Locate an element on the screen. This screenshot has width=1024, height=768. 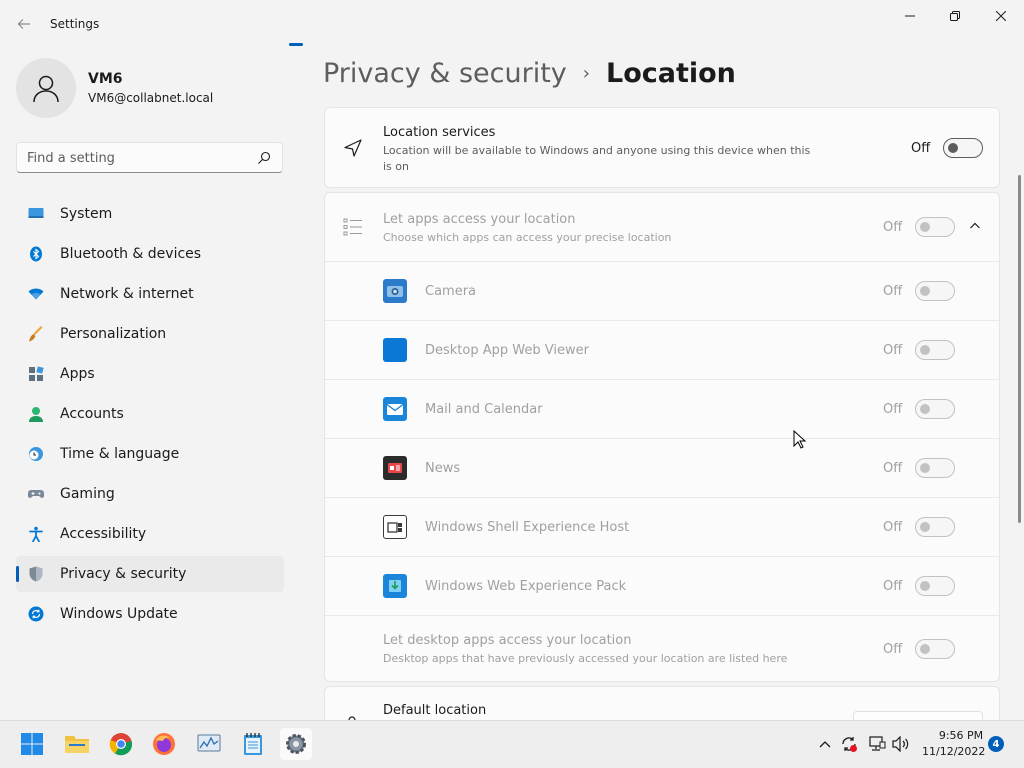
app-row-web-viewer: Desktop App Web Viewer Off is located at coordinates (662, 350).